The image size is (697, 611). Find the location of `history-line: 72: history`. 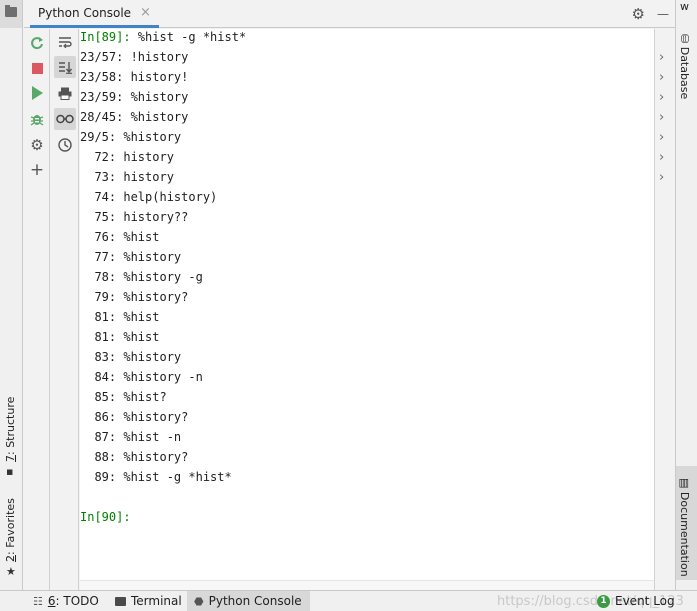

history-line: 72: history is located at coordinates (127, 157).